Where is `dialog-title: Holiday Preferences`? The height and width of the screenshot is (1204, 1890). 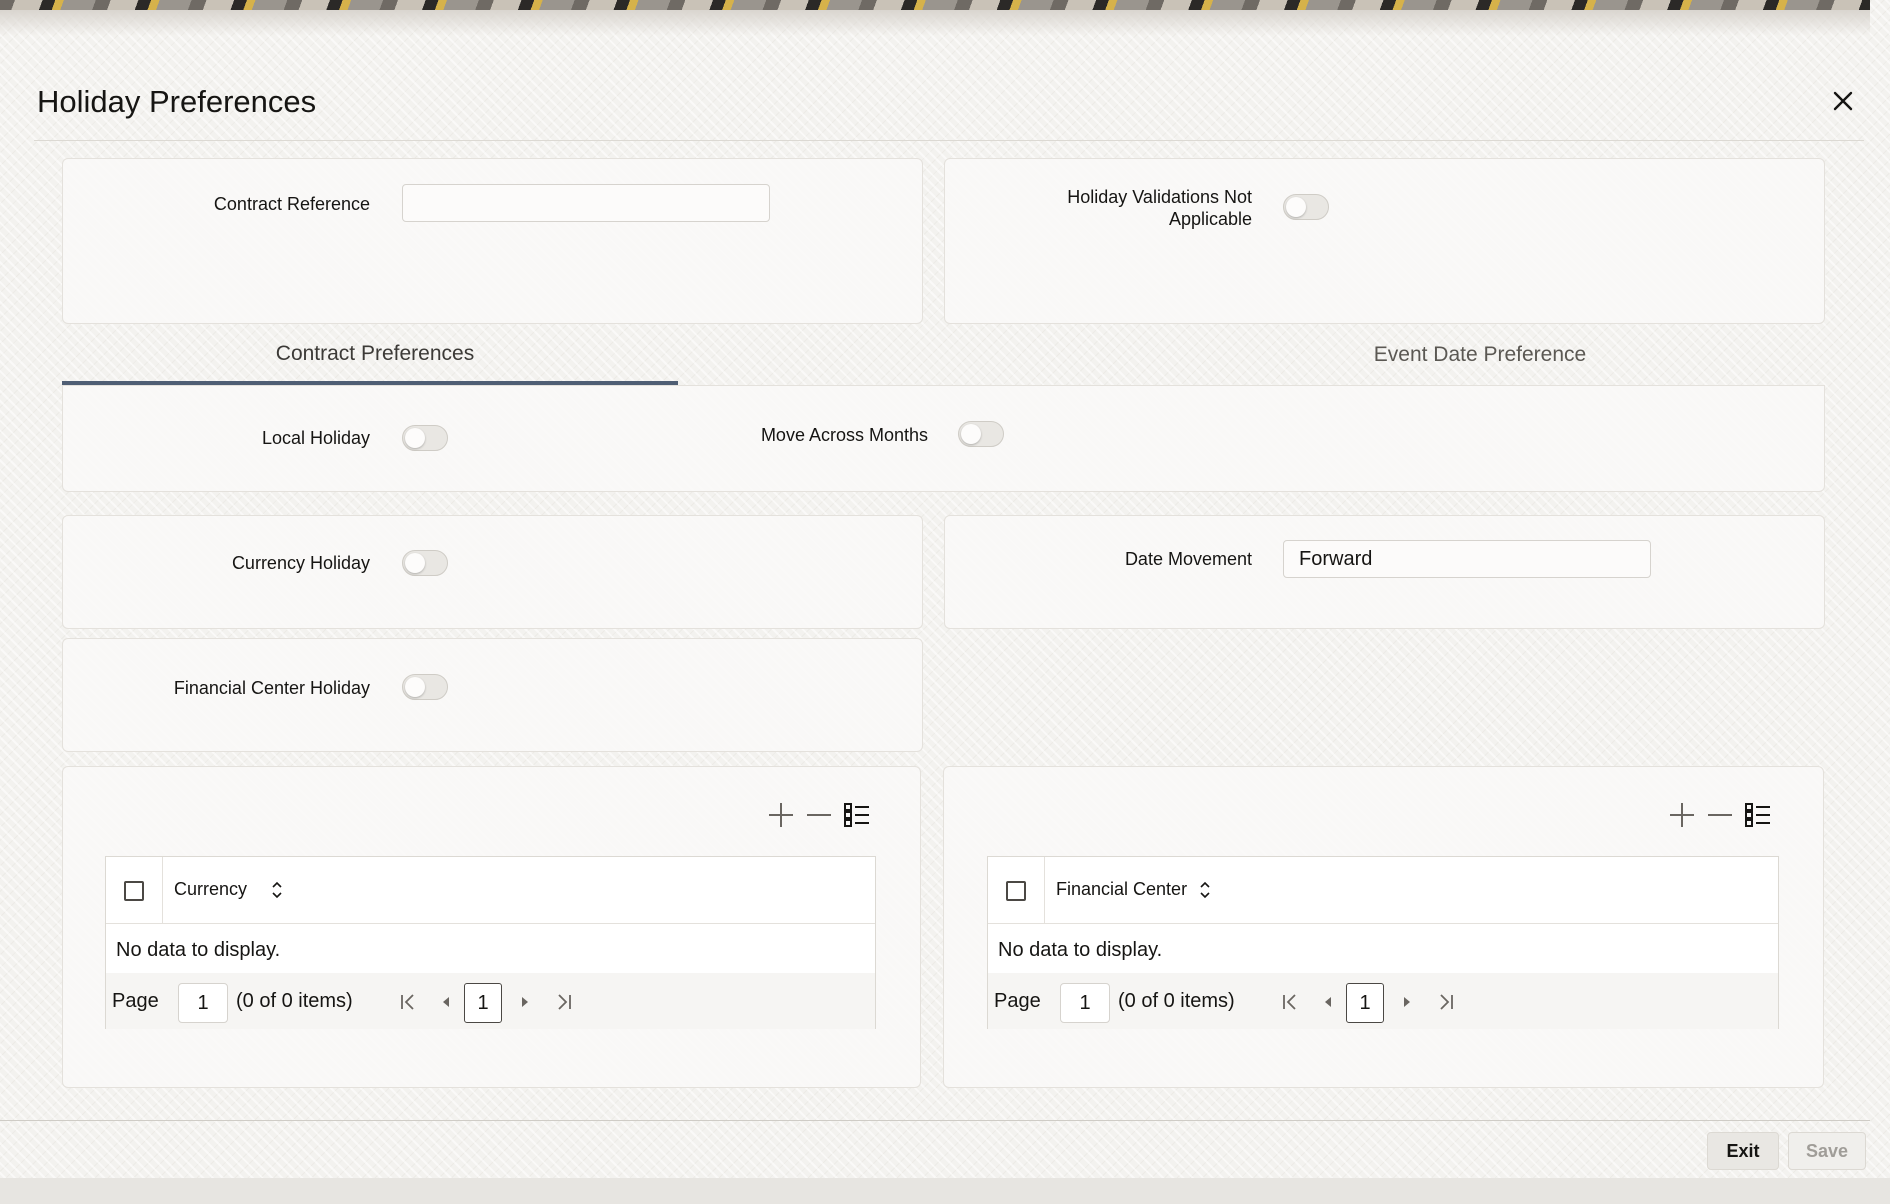
dialog-title: Holiday Preferences is located at coordinates (177, 101).